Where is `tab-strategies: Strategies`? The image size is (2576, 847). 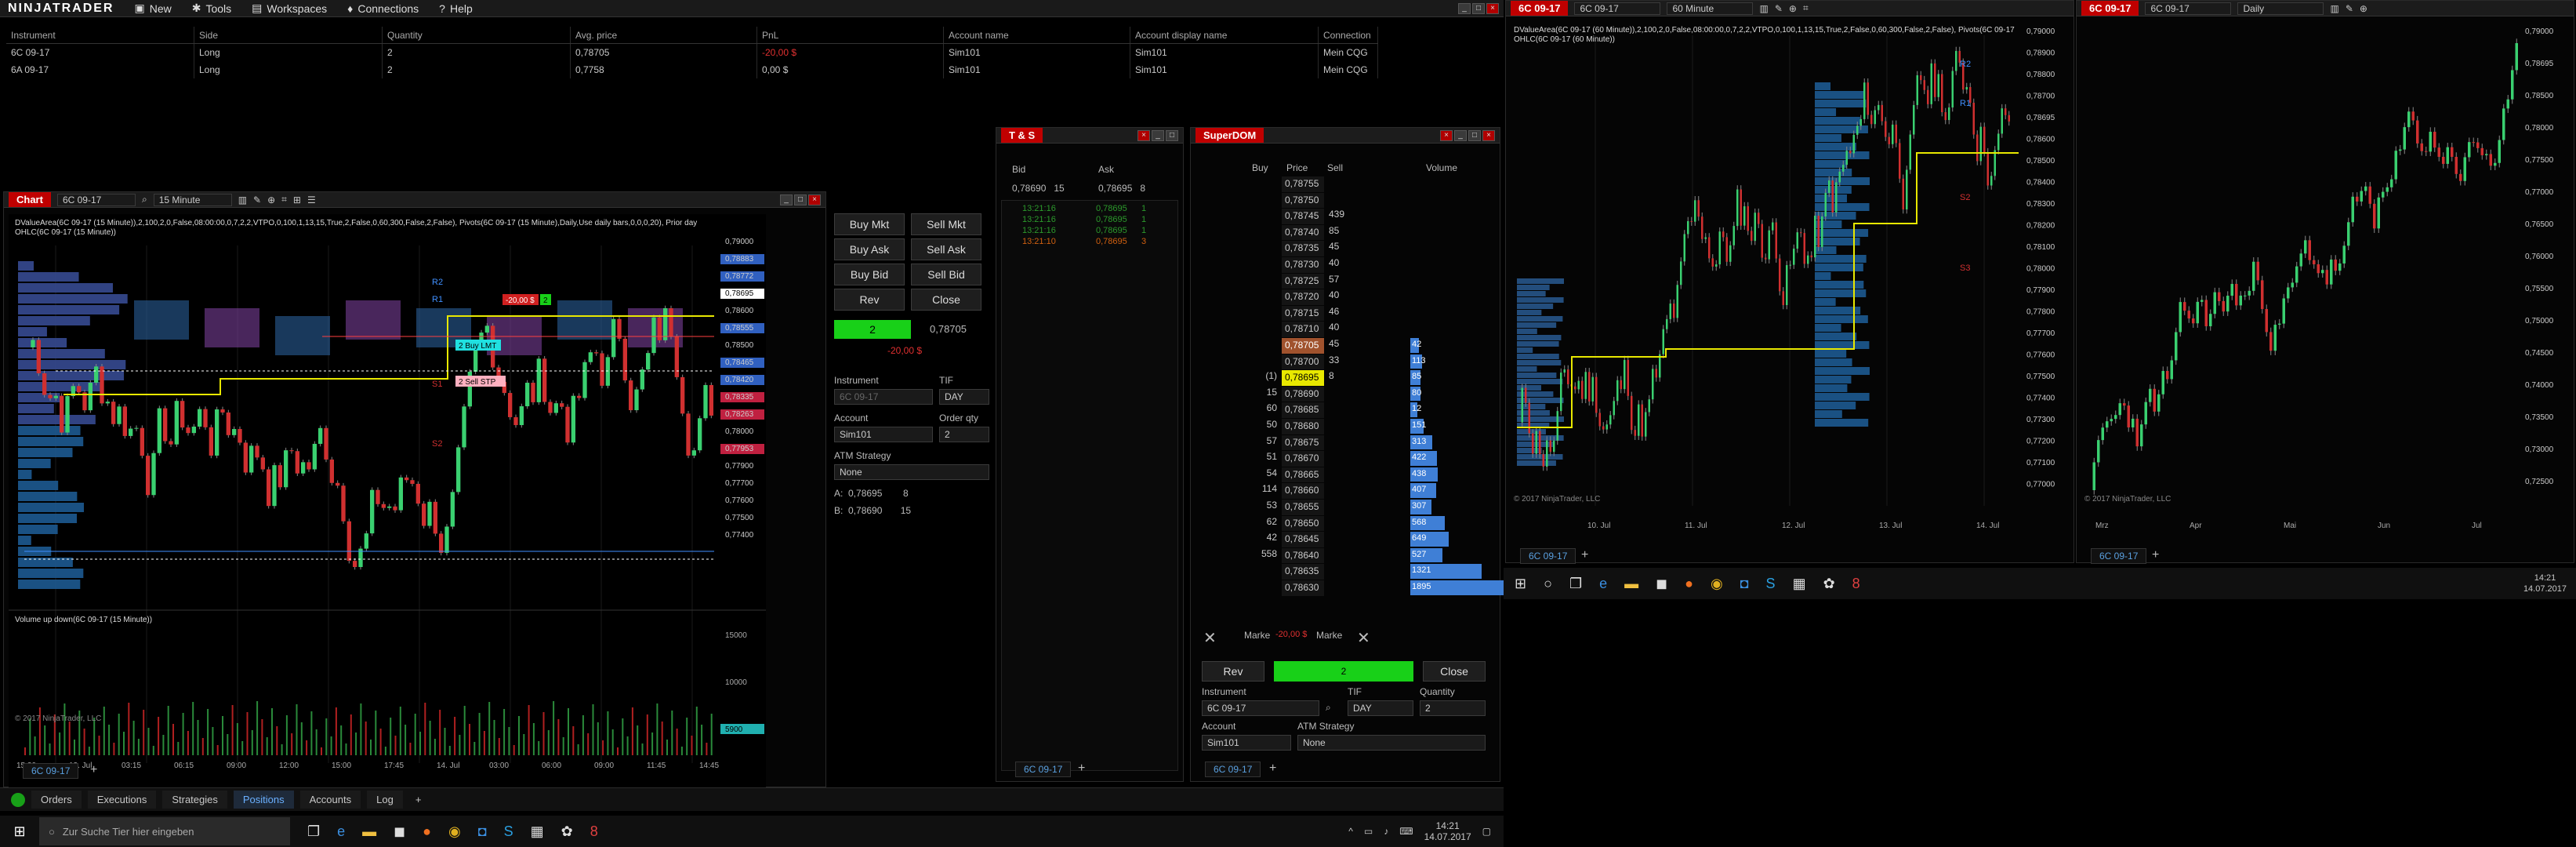 tab-strategies: Strategies is located at coordinates (195, 800).